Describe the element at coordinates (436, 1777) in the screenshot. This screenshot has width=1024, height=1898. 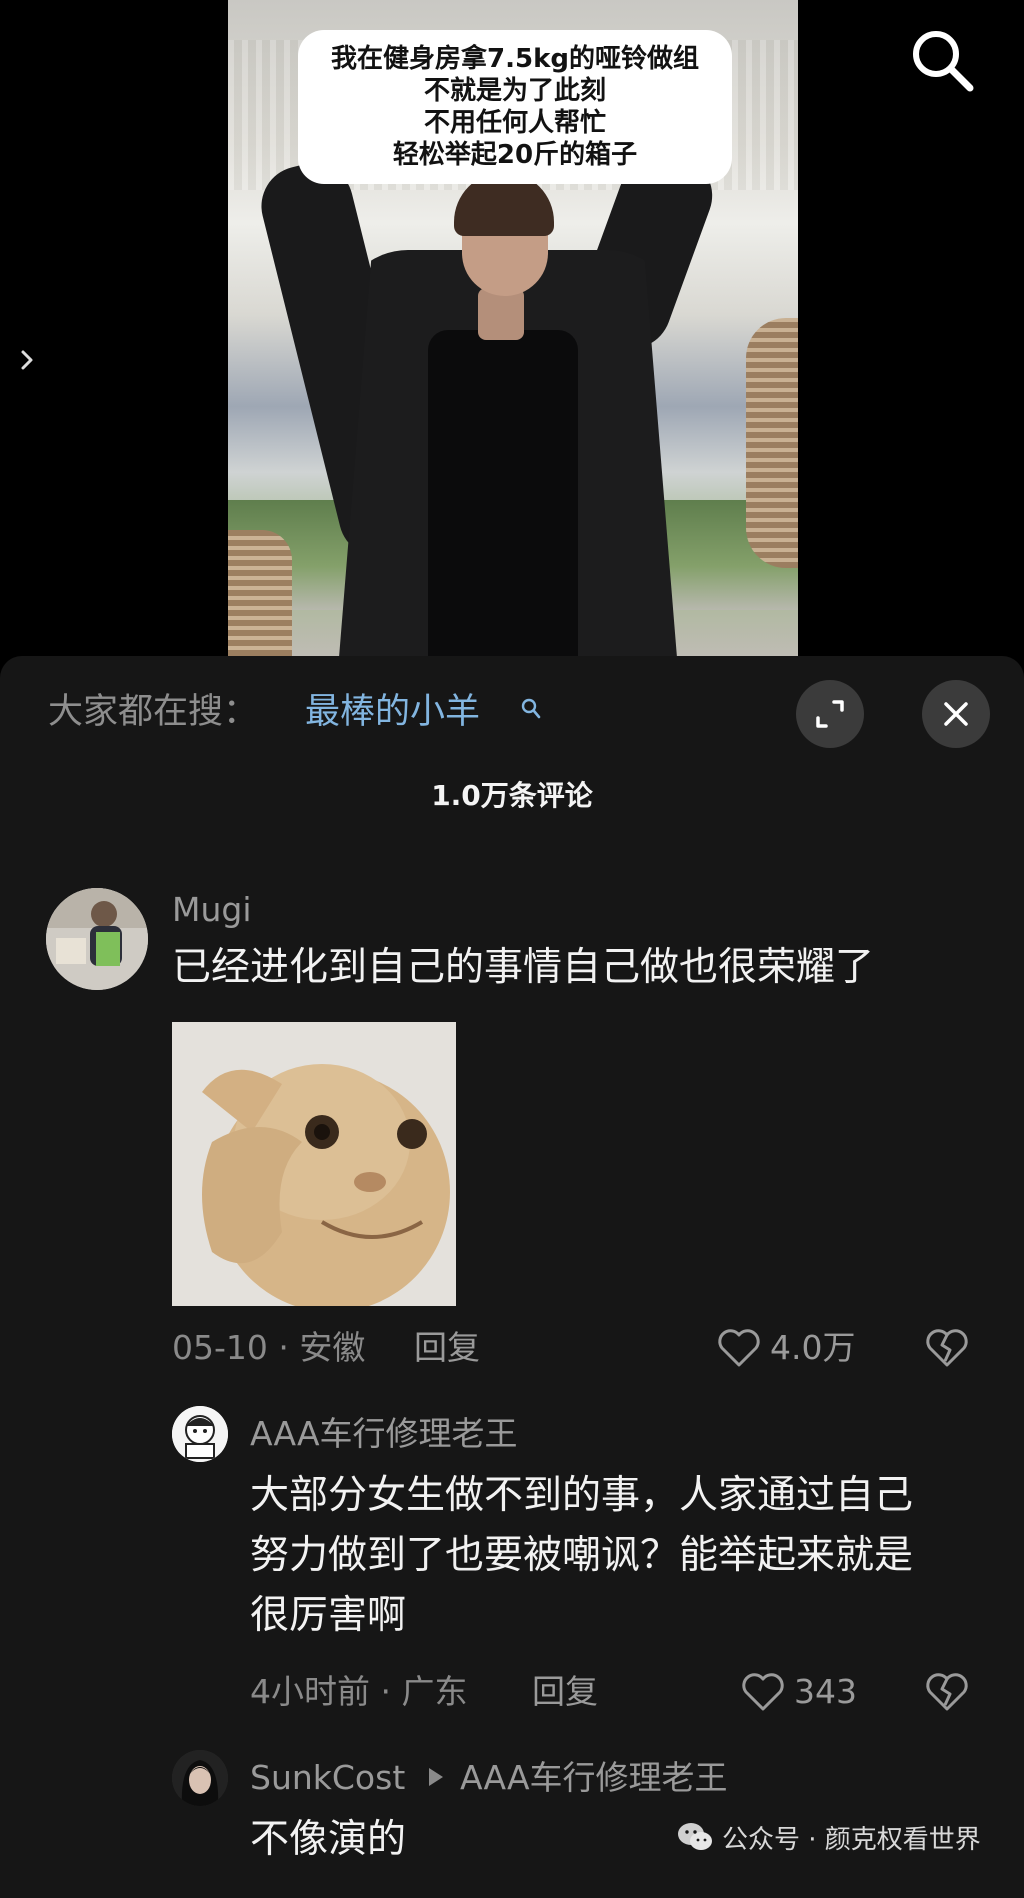
I see `reply-arrow-icon` at that location.